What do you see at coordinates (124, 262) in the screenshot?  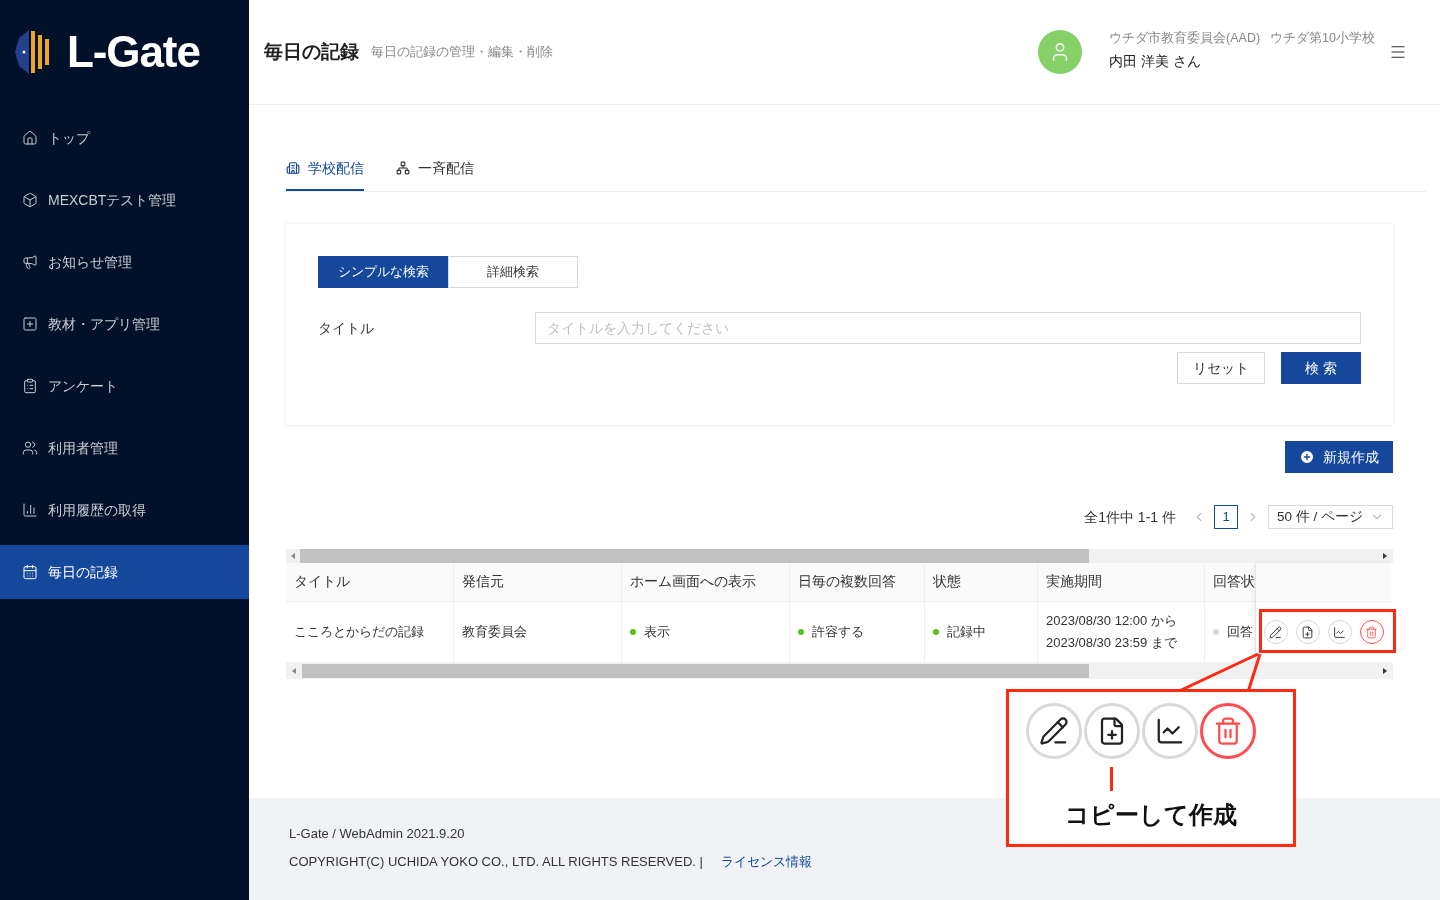 I see `sidebar-item: お知らせ管理` at bounding box center [124, 262].